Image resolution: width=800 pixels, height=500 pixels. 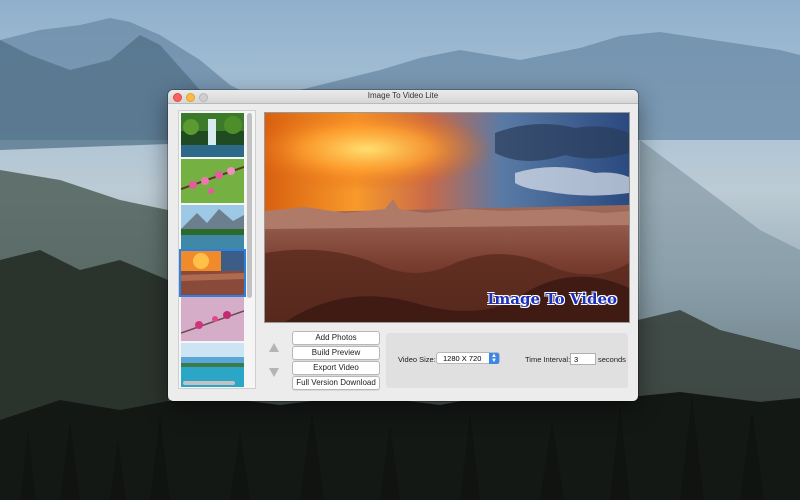 What do you see at coordinates (212, 227) in the screenshot?
I see `thumbnail-mountain-lake` at bounding box center [212, 227].